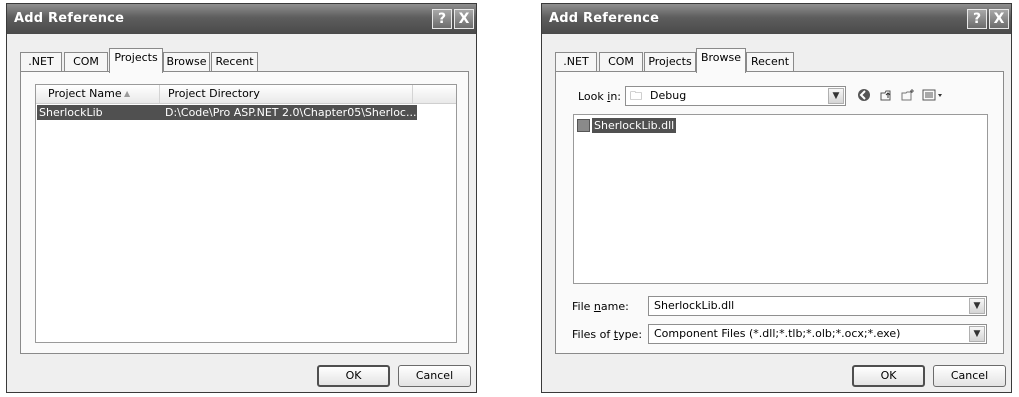 The width and height of the screenshot is (1019, 397). What do you see at coordinates (735, 96) in the screenshot?
I see `look-in-dropdown: 🗀 Debug ▼` at bounding box center [735, 96].